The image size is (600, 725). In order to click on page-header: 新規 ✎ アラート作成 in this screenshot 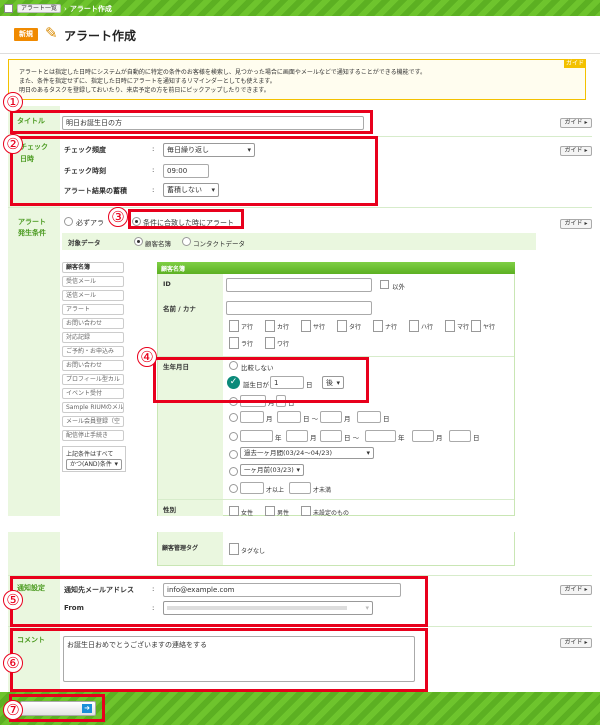, I will do `click(300, 35)`.